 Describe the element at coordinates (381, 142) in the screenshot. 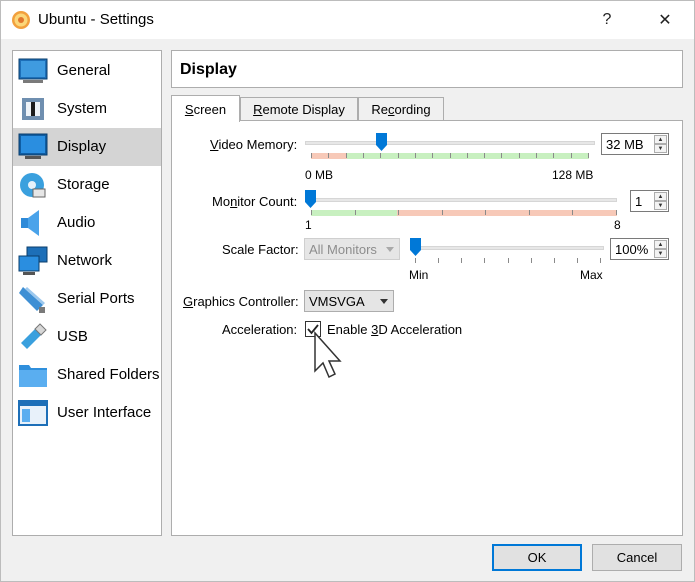

I see `video-memory-slider-thumb` at that location.